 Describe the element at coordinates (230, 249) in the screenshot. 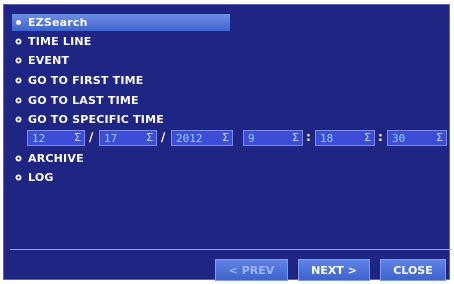

I see `divider` at that location.